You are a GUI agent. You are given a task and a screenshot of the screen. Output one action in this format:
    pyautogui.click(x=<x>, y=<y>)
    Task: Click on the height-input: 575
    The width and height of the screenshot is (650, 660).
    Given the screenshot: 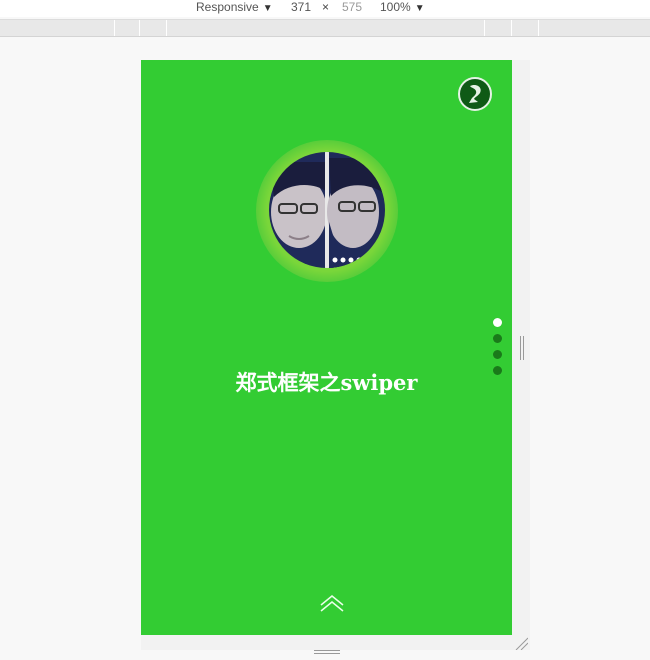 What is the action you would take?
    pyautogui.click(x=352, y=7)
    